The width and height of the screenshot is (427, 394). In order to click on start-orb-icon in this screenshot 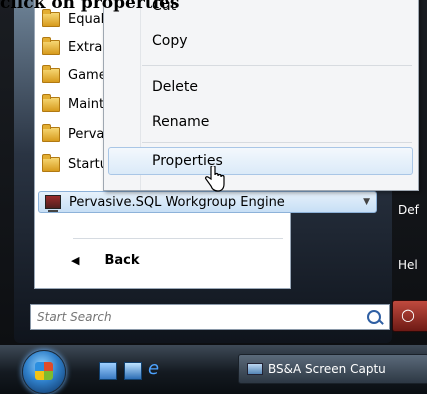, I will do `click(44, 372)`.